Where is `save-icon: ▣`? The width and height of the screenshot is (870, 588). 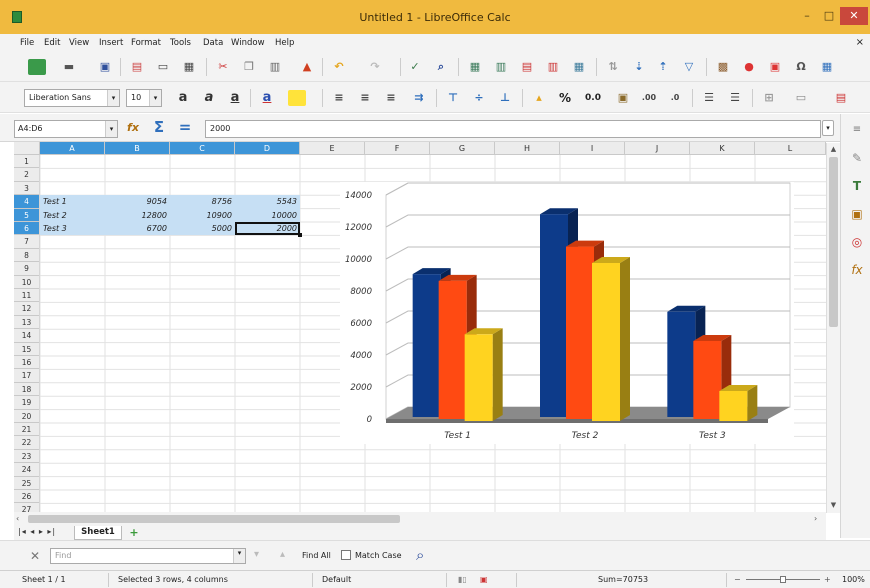 save-icon: ▣ is located at coordinates (105, 67).